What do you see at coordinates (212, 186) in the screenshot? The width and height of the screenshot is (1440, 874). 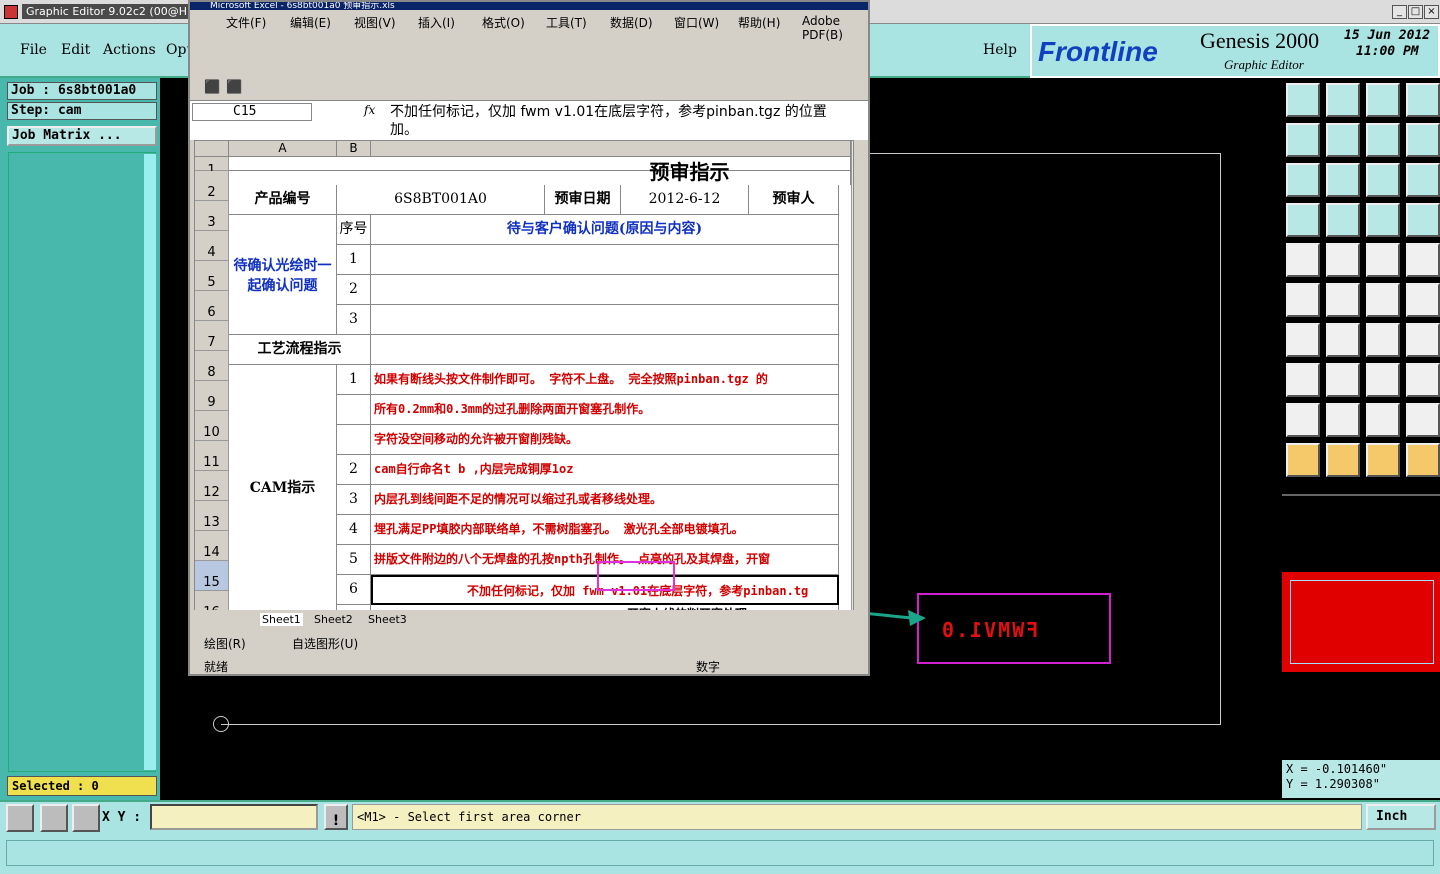 I see `row-header: 2` at bounding box center [212, 186].